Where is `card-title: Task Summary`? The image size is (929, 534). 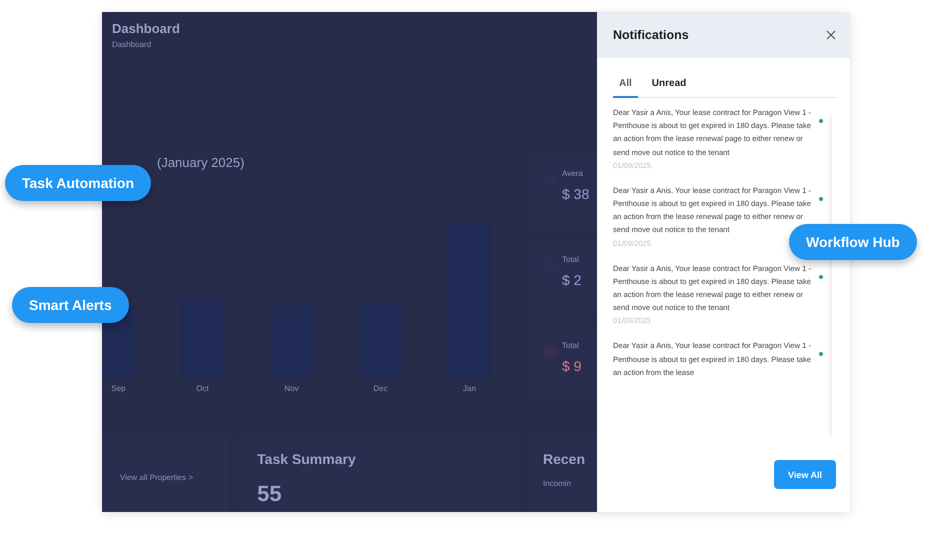
card-title: Task Summary is located at coordinates (307, 458).